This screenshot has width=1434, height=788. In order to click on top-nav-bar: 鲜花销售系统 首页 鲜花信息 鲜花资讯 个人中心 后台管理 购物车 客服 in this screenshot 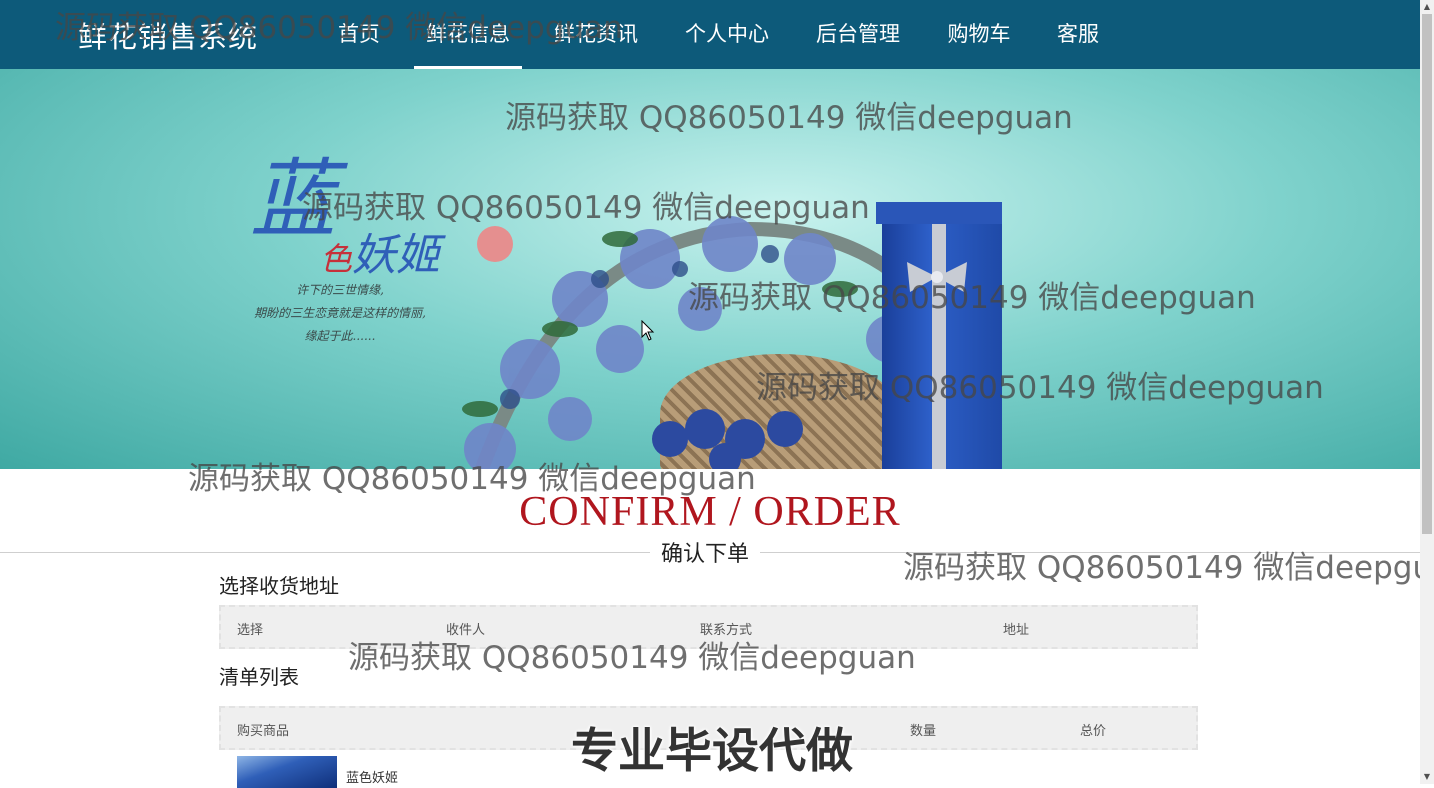, I will do `click(710, 34)`.